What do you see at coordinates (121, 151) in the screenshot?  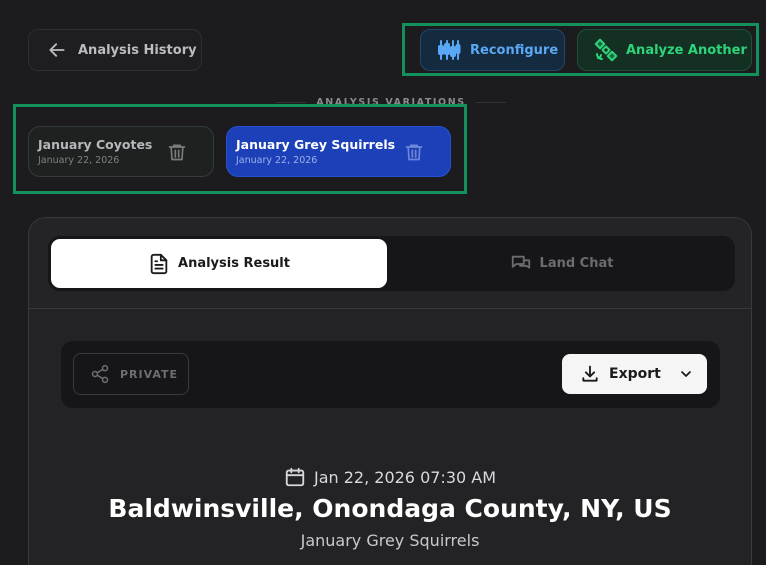 I see `variation-card-january-coyotes: January Coyotes January 22, 2026` at bounding box center [121, 151].